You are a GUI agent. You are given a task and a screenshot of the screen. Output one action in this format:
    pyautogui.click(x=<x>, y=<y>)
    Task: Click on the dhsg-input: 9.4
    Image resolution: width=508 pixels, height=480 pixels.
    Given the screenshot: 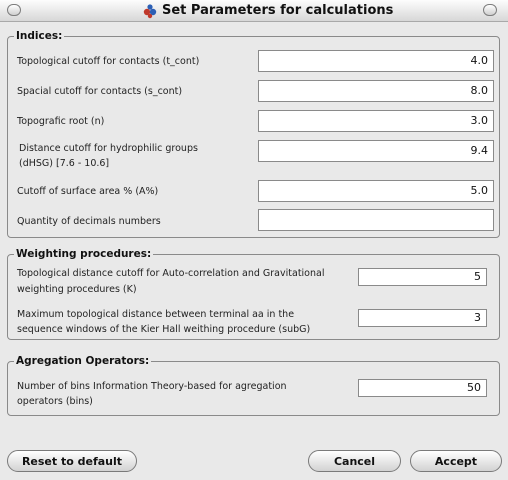 What is the action you would take?
    pyautogui.click(x=376, y=151)
    